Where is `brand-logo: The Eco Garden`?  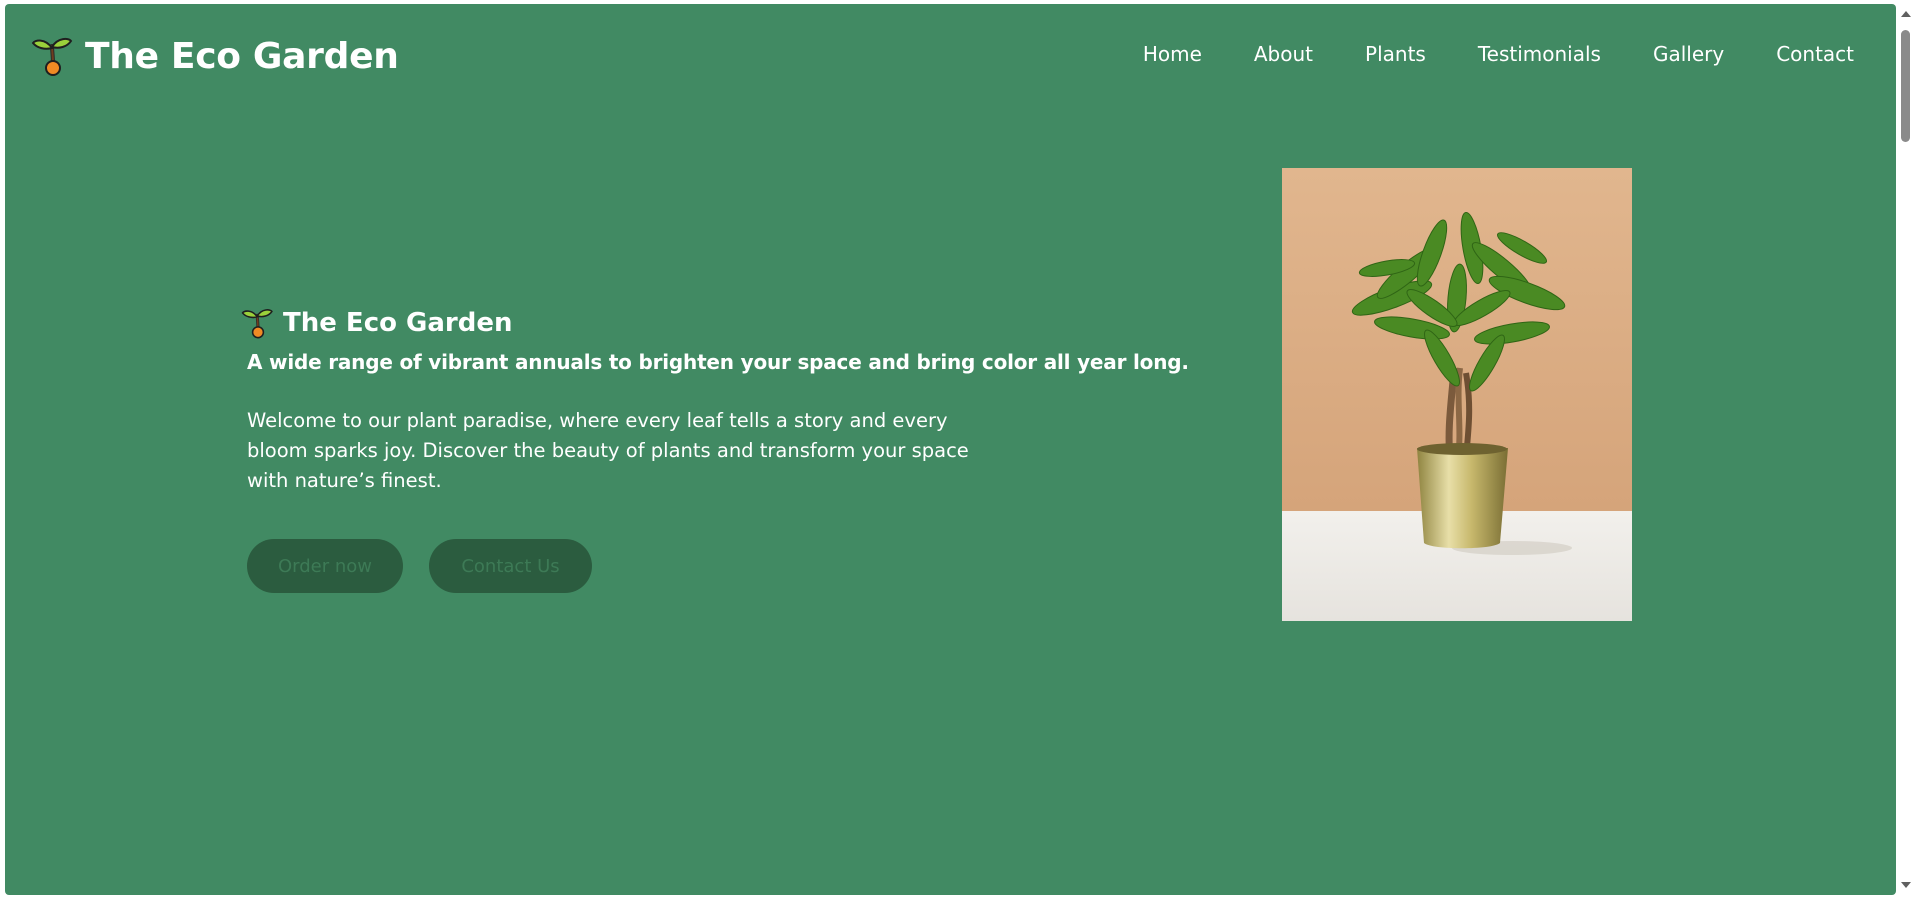
brand-logo: The Eco Garden is located at coordinates (215, 56).